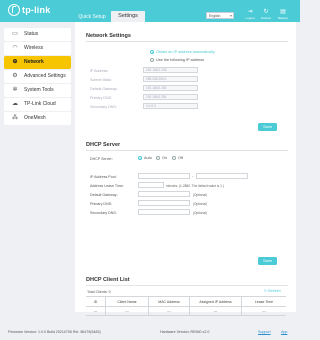 The image size is (320, 340). What do you see at coordinates (185, 332) in the screenshot?
I see `hardware-version: Hardware Version: RE650 v2.0` at bounding box center [185, 332].